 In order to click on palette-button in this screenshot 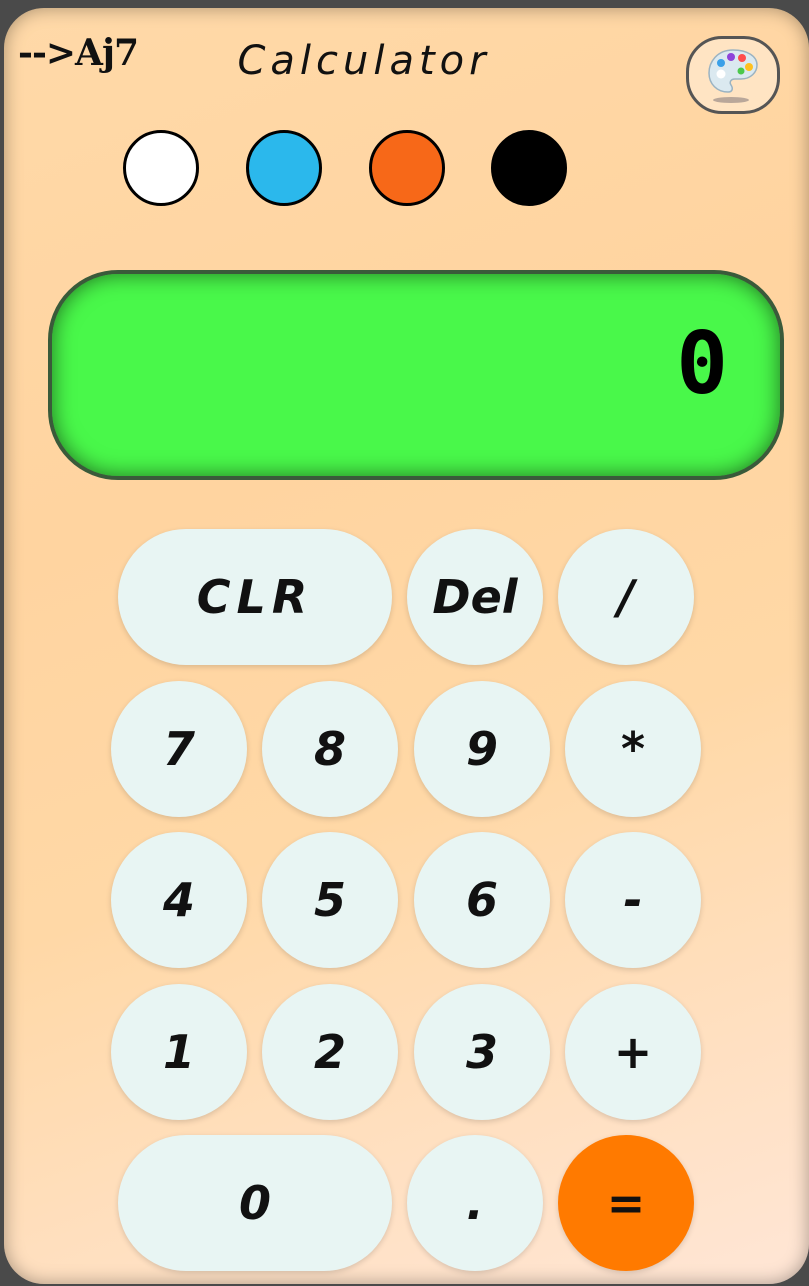, I will do `click(733, 75)`.